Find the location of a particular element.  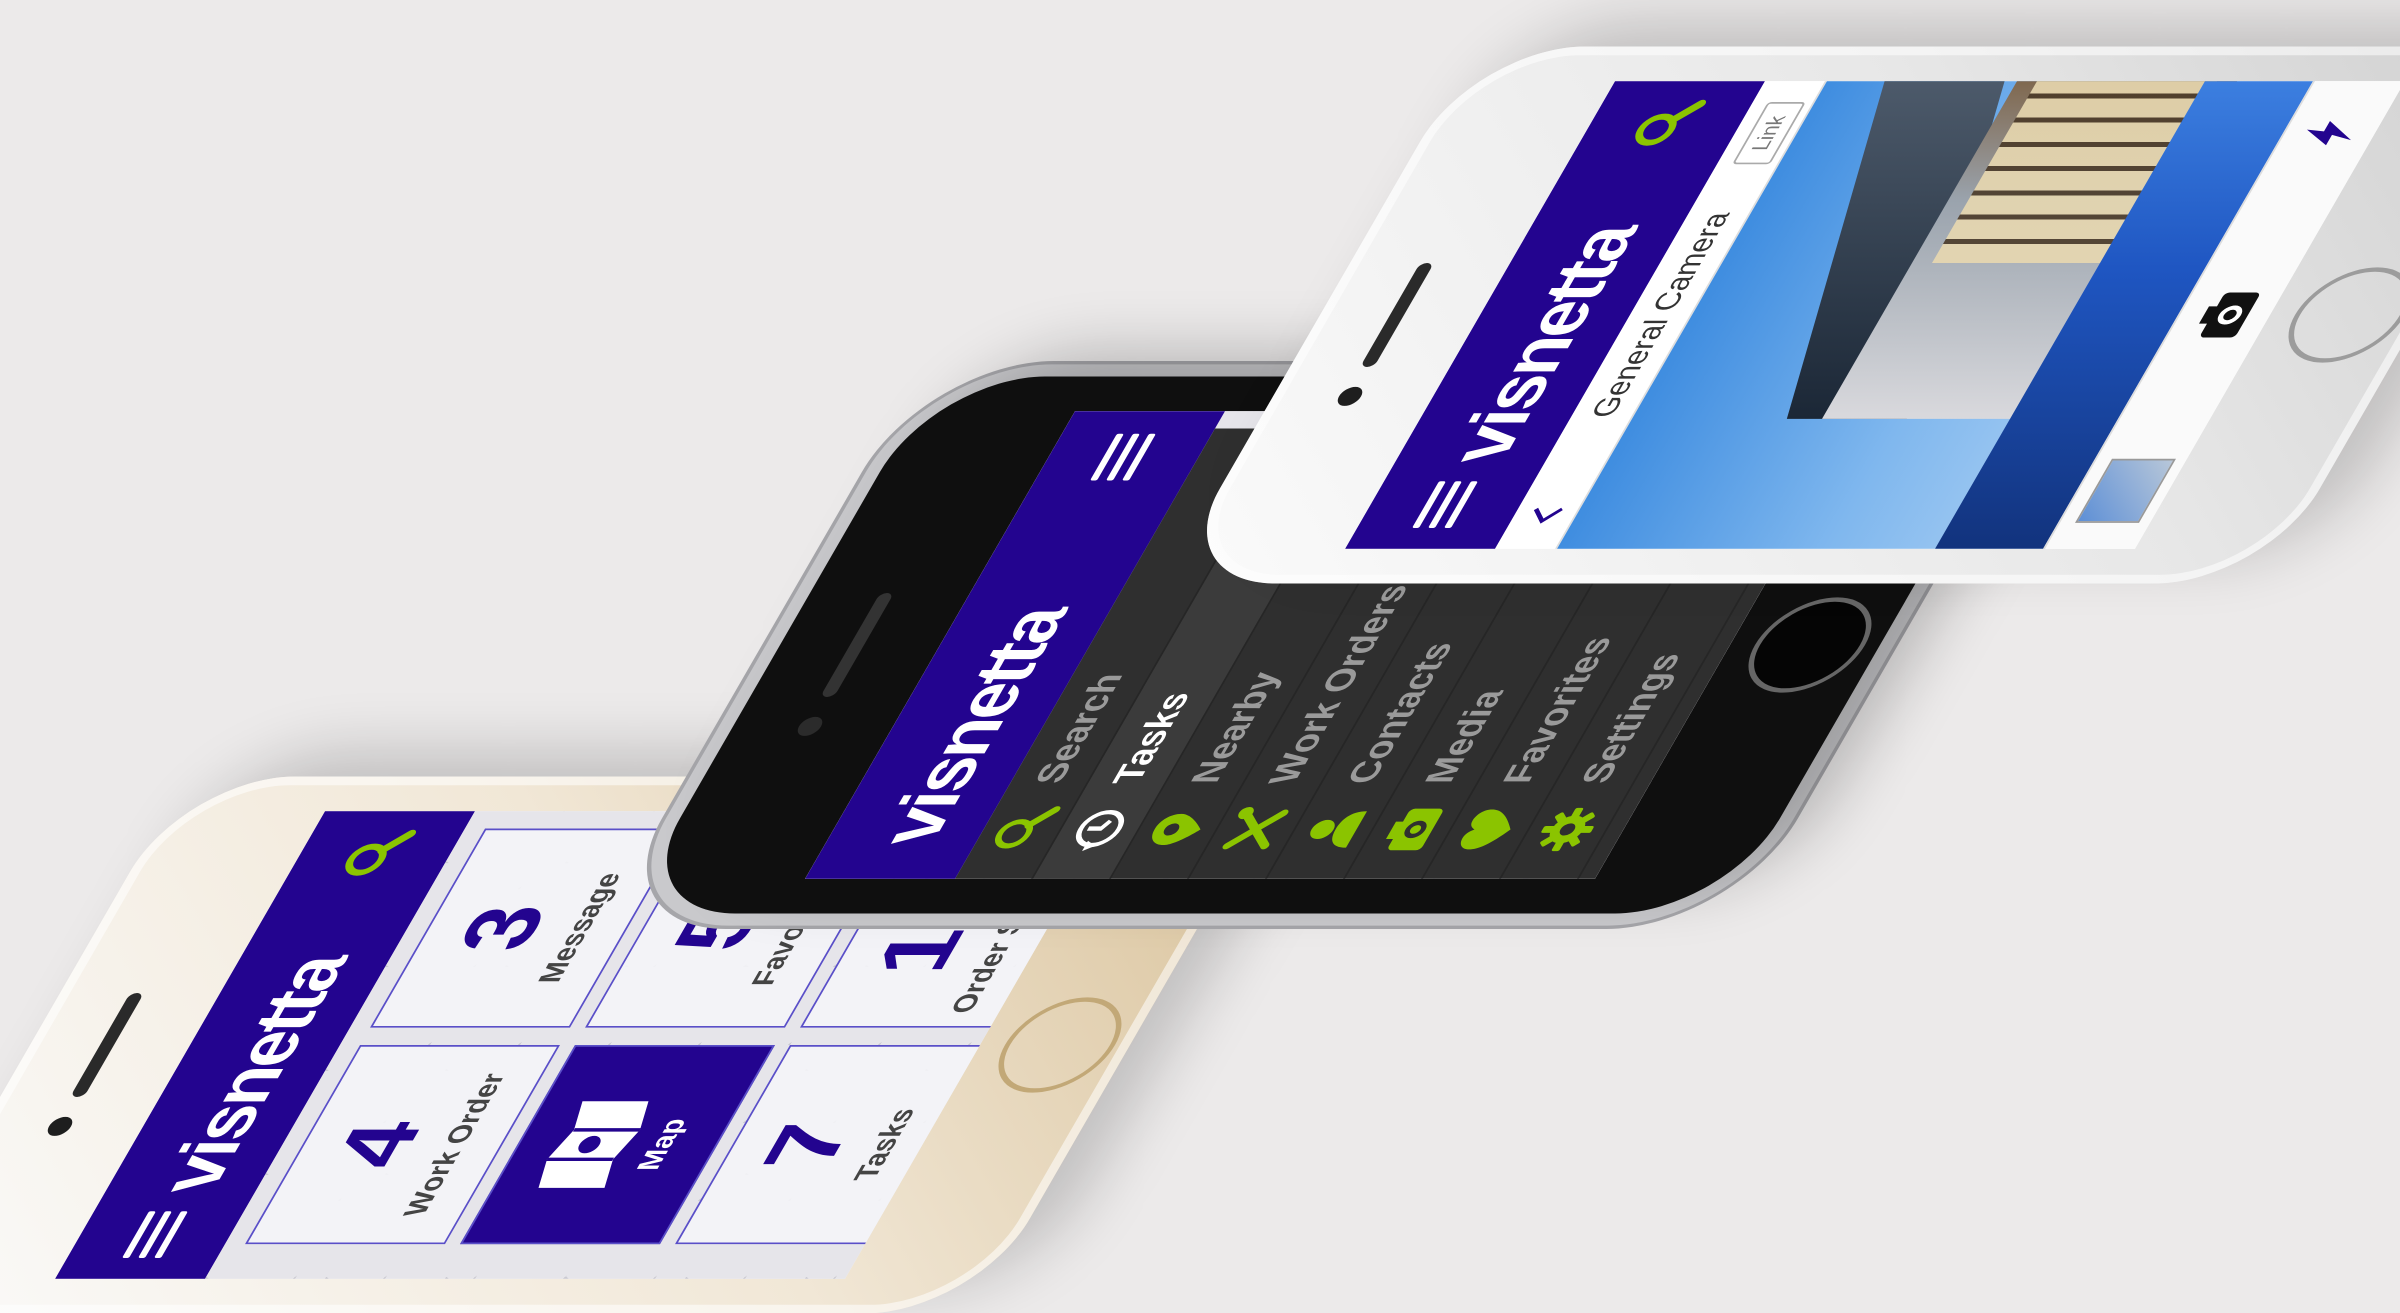

thumbnail-icon is located at coordinates (2125, 490).